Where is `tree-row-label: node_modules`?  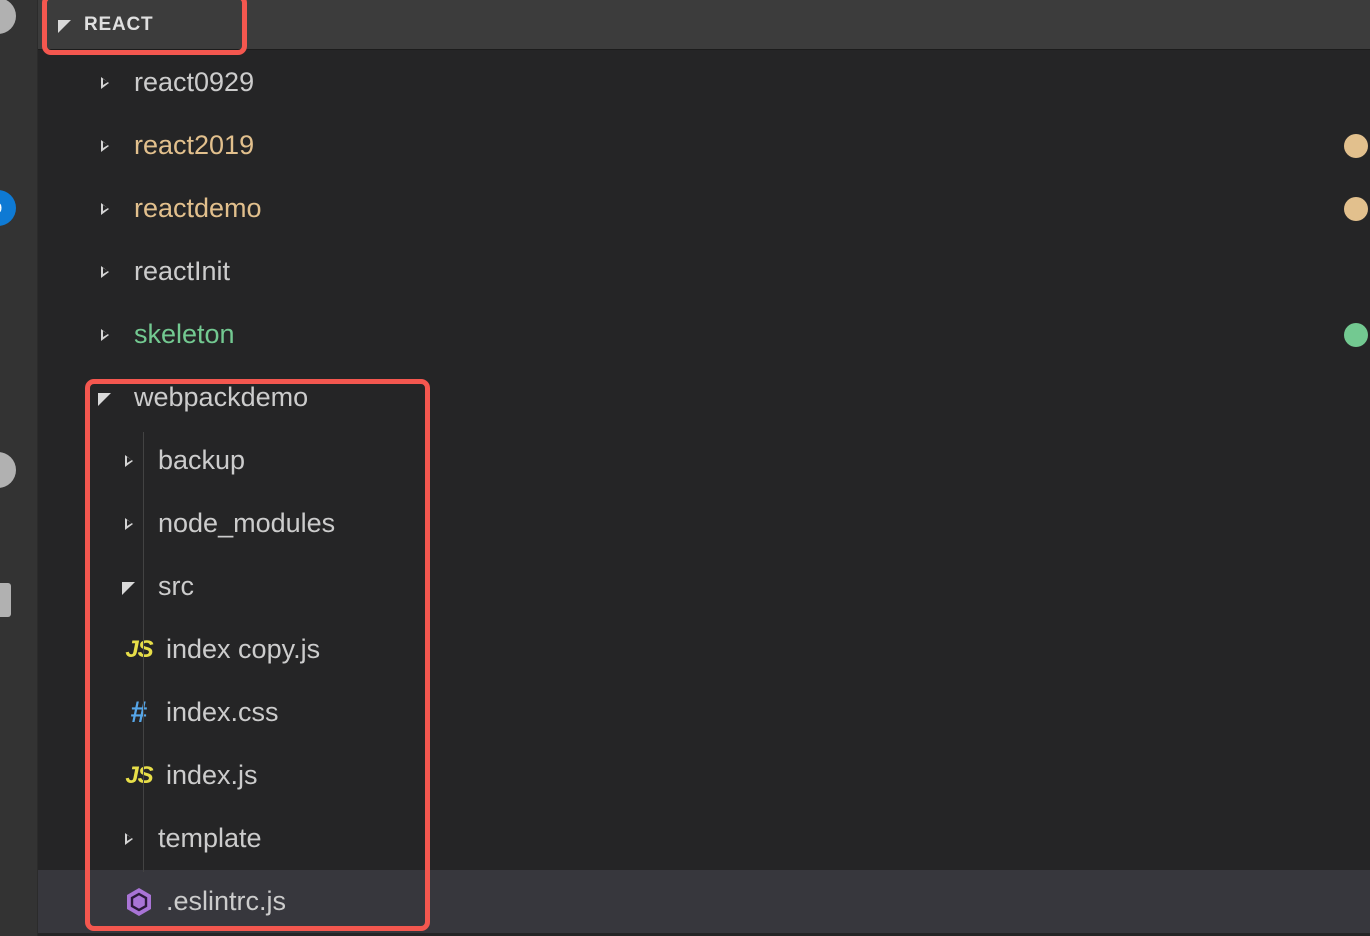
tree-row-label: node_modules is located at coordinates (247, 523).